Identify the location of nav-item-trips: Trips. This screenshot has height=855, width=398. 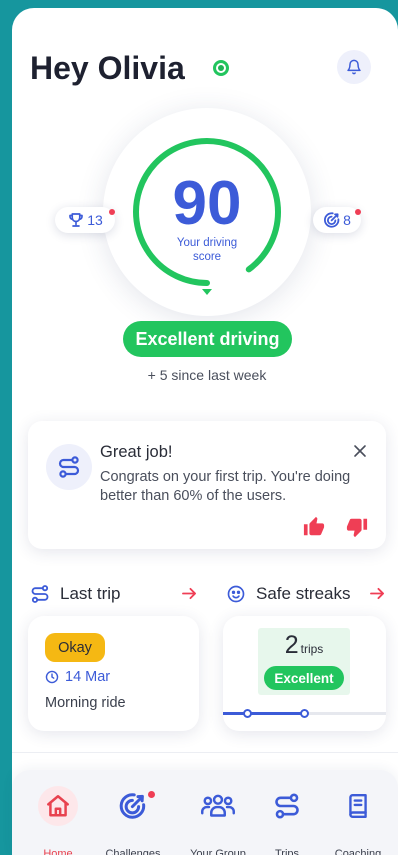
(287, 819).